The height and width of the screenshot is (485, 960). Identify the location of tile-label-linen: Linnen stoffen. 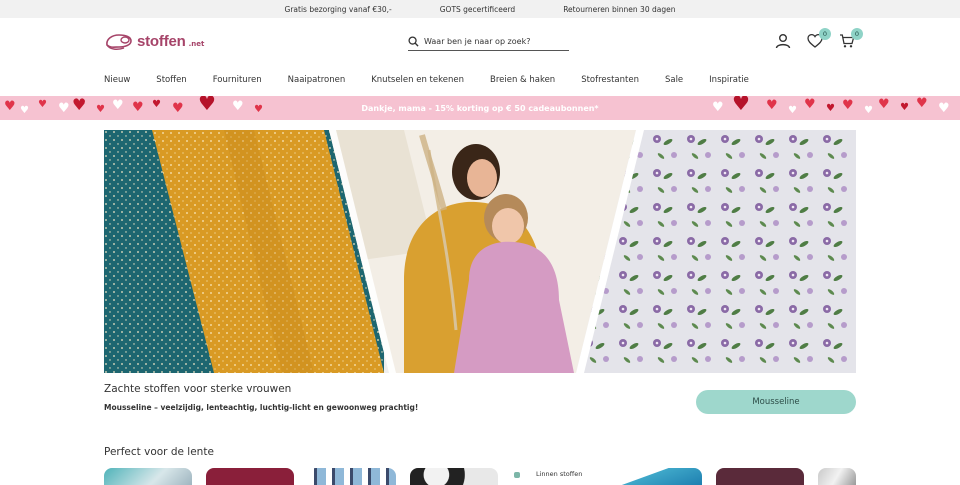
(559, 474).